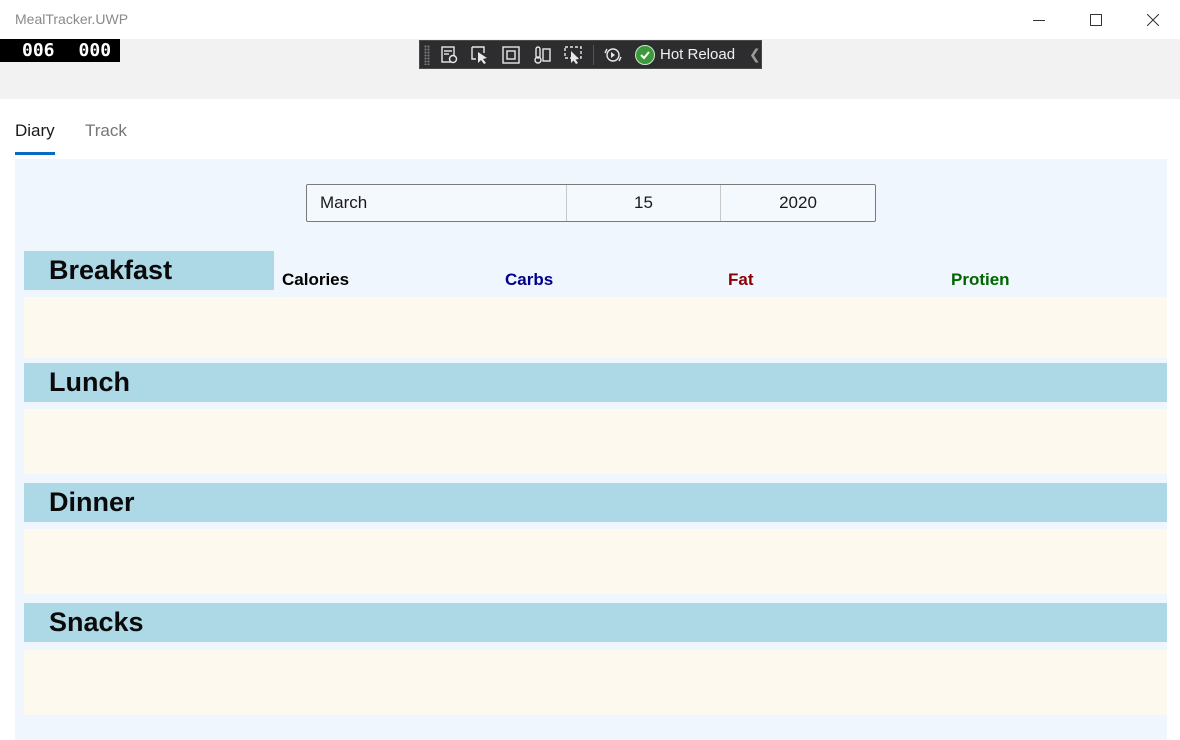  Describe the element at coordinates (60, 50) in the screenshot. I see `frame-rate-counter: 006 000` at that location.